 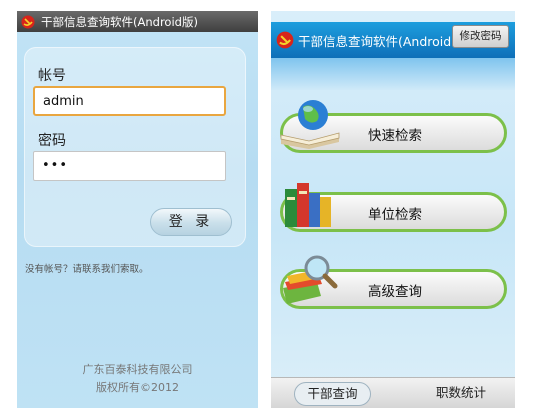 What do you see at coordinates (480, 36) in the screenshot?
I see `change-password-button: 修改密码` at bounding box center [480, 36].